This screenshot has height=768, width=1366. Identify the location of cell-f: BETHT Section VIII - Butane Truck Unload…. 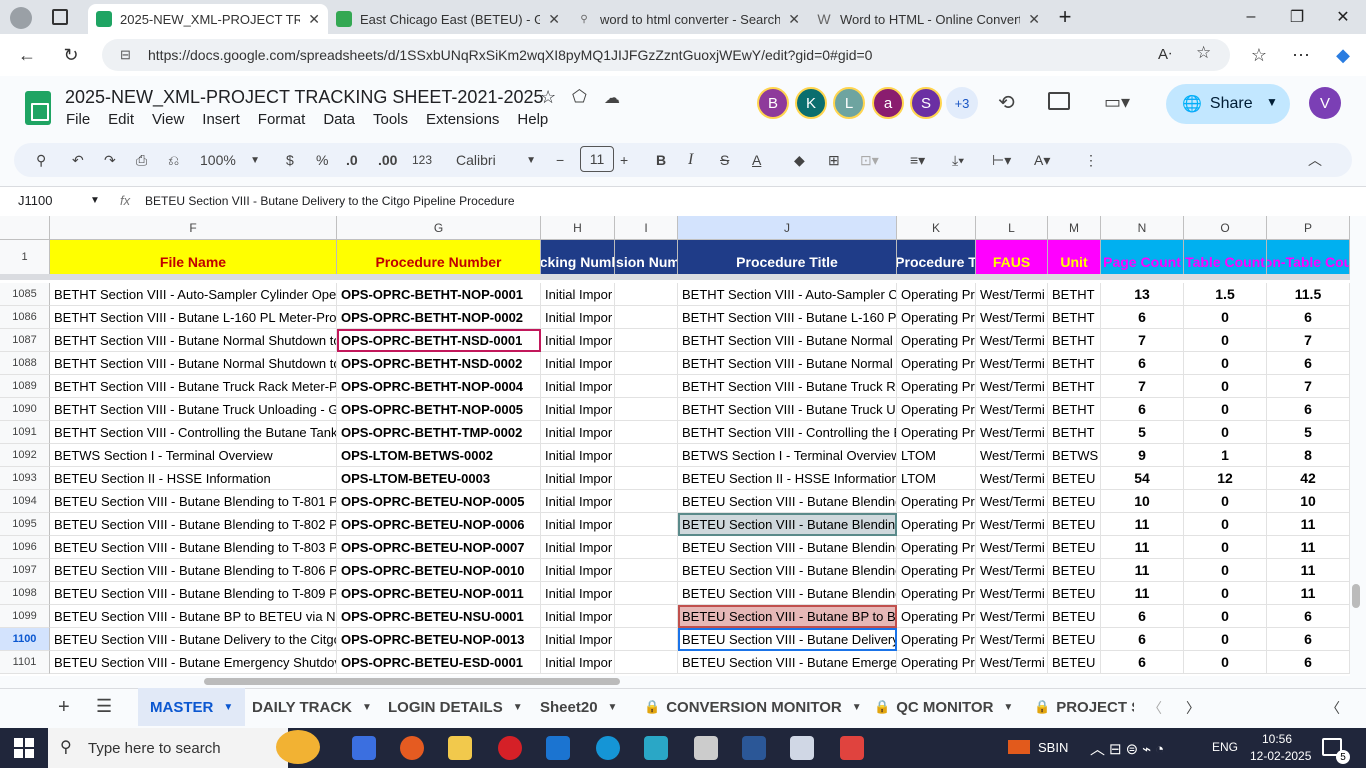
(193, 409).